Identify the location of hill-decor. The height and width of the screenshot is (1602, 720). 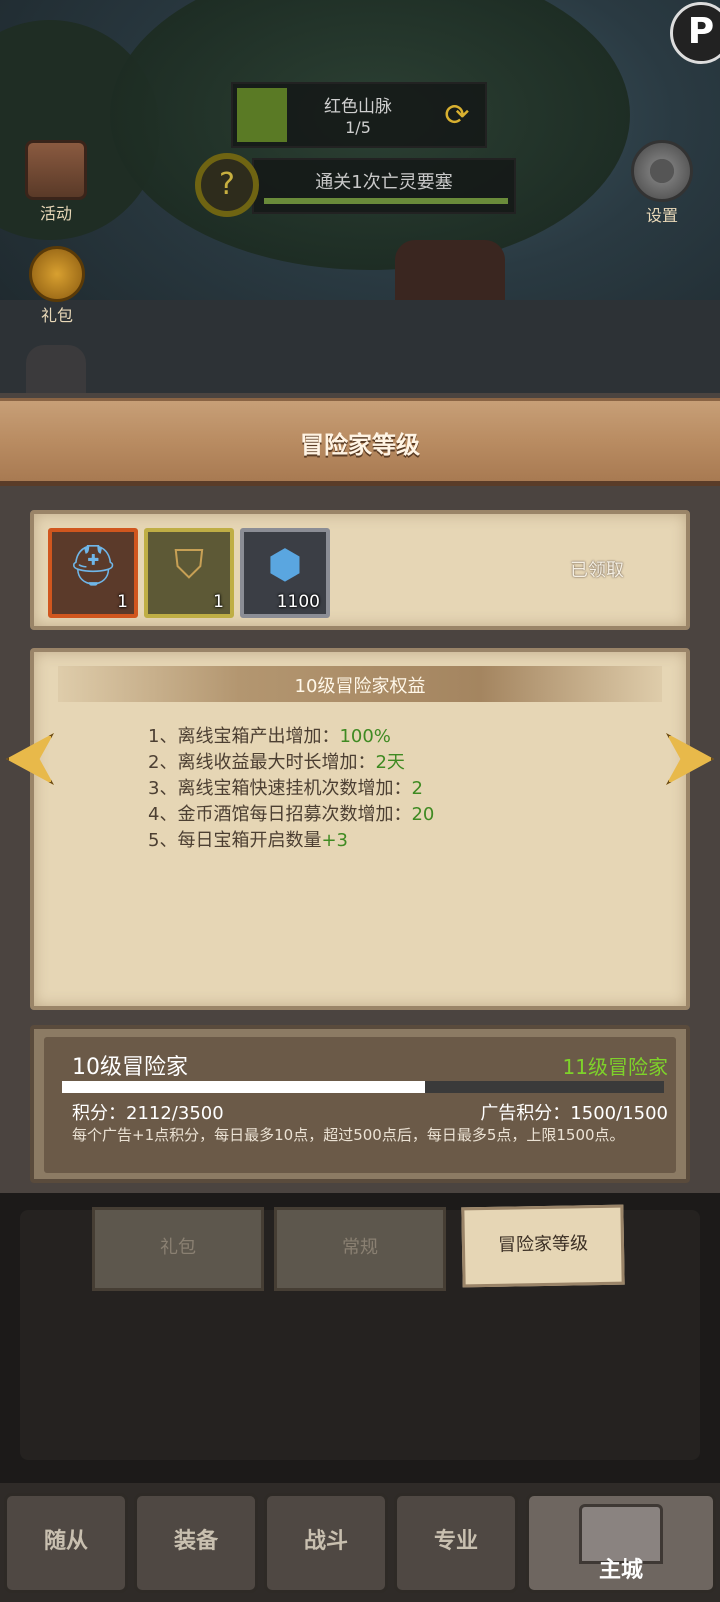
(360, 350).